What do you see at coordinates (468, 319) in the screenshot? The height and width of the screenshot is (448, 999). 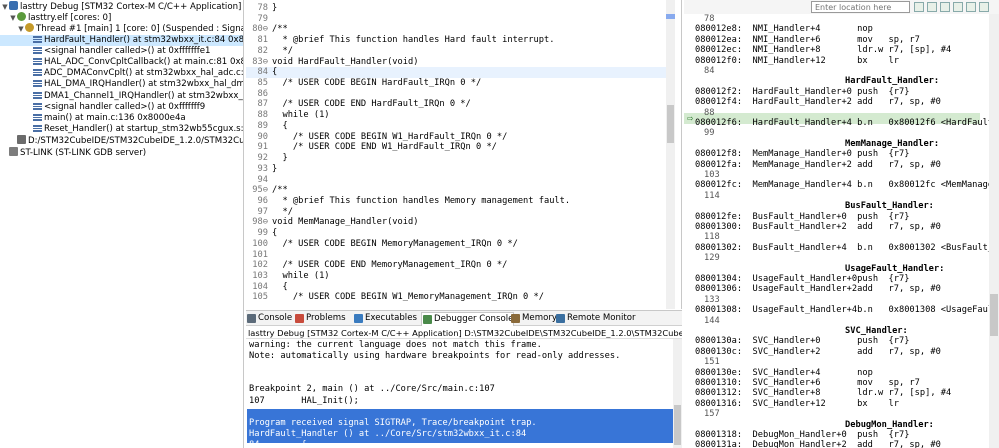 I see `console-tab: Debugger Console` at bounding box center [468, 319].